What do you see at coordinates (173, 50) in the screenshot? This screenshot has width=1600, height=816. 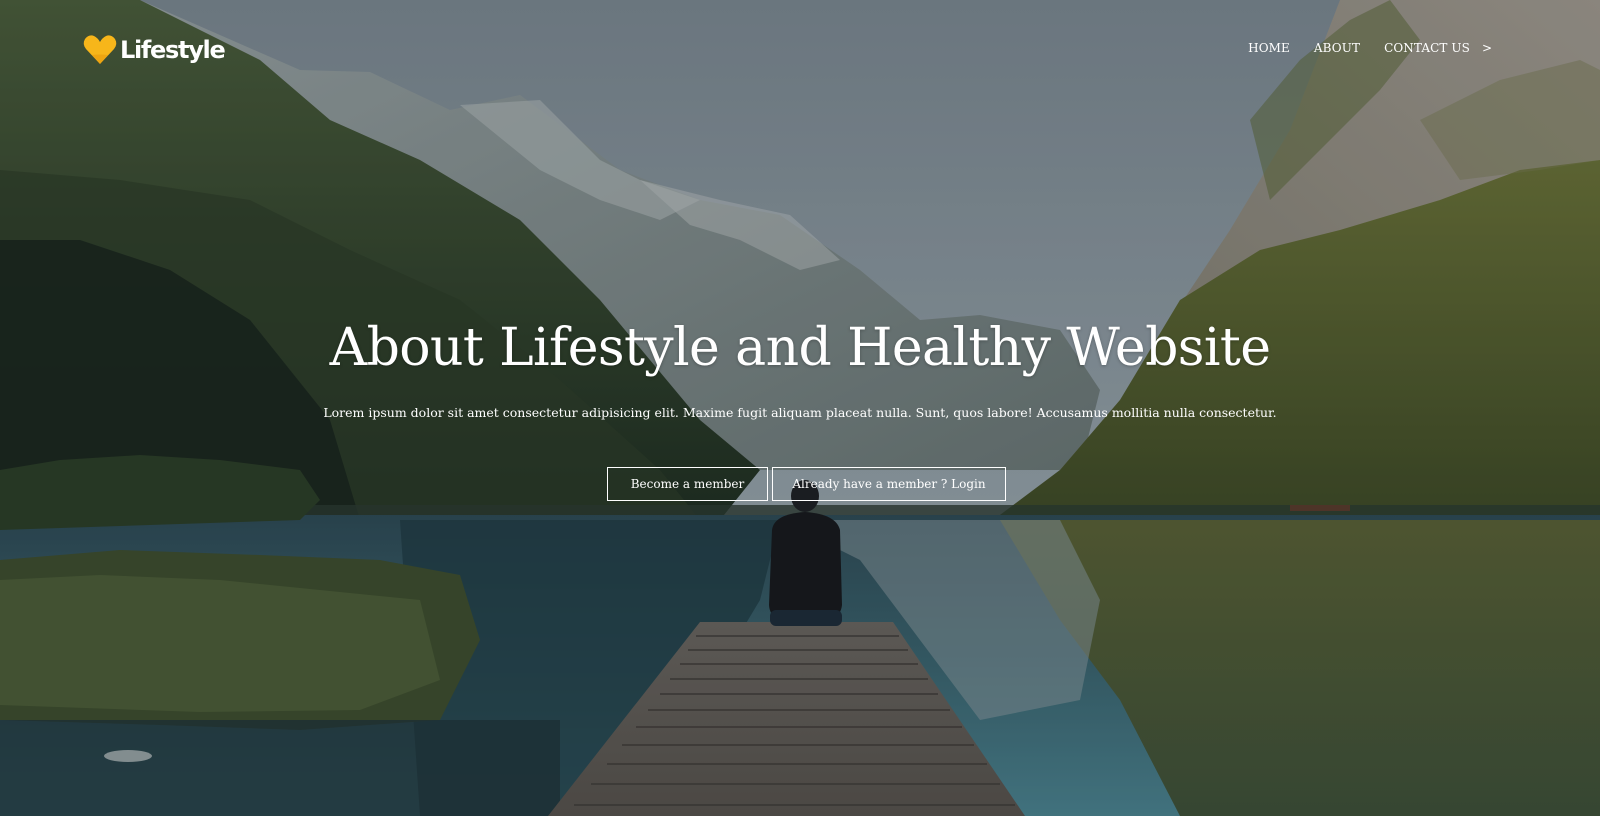 I see `brand-name: Lifestyle` at bounding box center [173, 50].